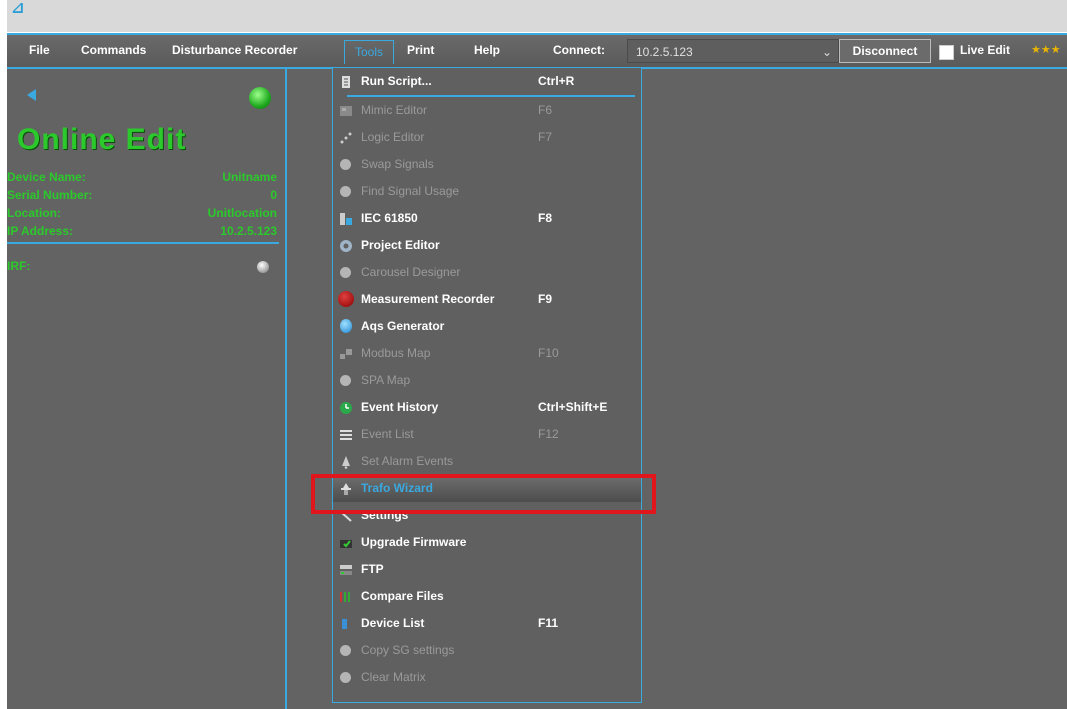  I want to click on menu-item-carousel-designer: Carousel Designer, so click(487, 272).